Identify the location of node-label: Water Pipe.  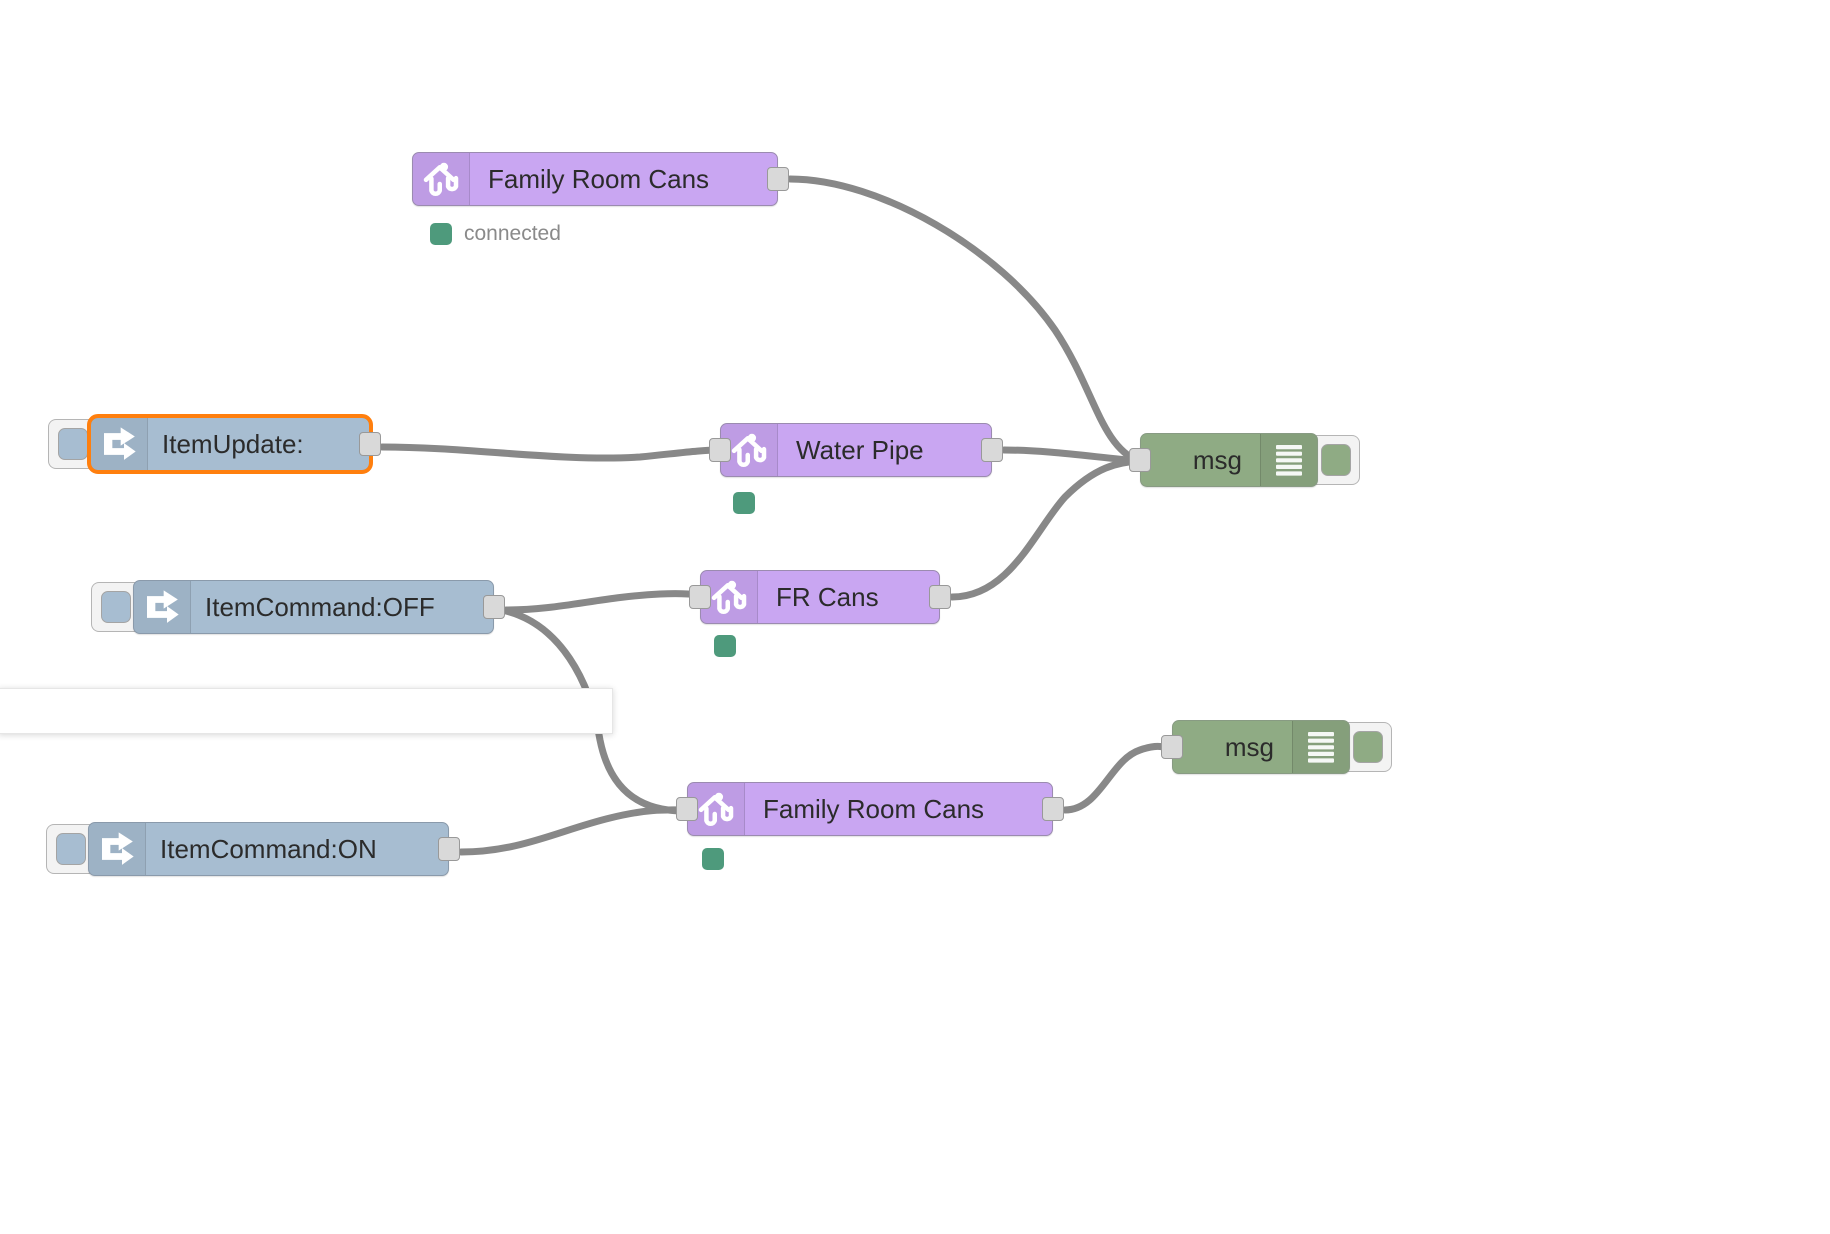
(860, 449).